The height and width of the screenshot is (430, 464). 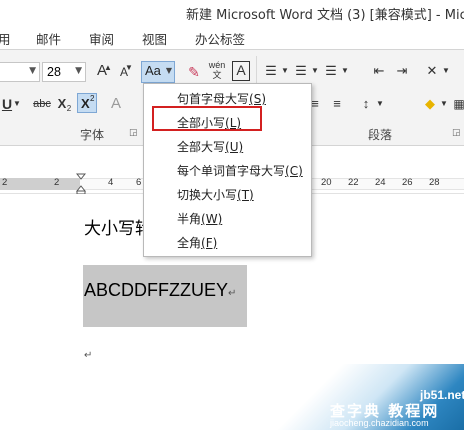 What do you see at coordinates (379, 423) in the screenshot?
I see `watermark-text: jiaocheng.chazidian.com` at bounding box center [379, 423].